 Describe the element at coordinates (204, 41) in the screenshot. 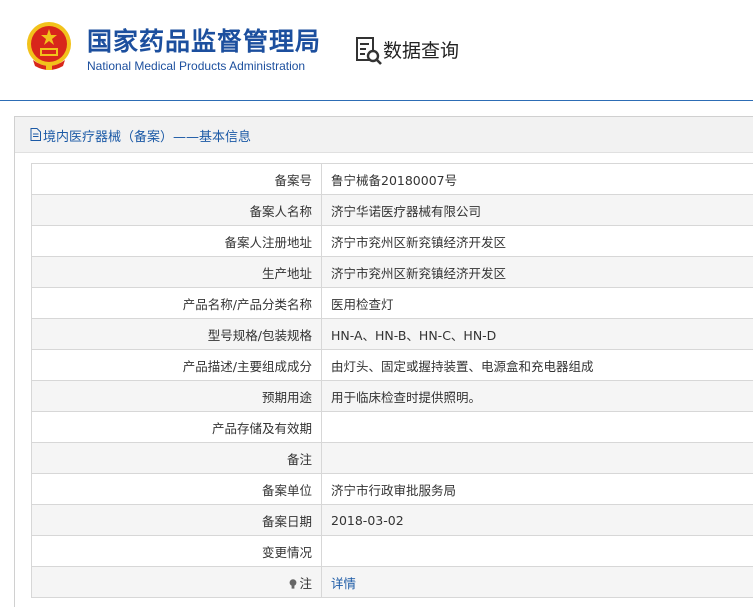

I see `org-name-cn: 国家药品监督管理局` at that location.